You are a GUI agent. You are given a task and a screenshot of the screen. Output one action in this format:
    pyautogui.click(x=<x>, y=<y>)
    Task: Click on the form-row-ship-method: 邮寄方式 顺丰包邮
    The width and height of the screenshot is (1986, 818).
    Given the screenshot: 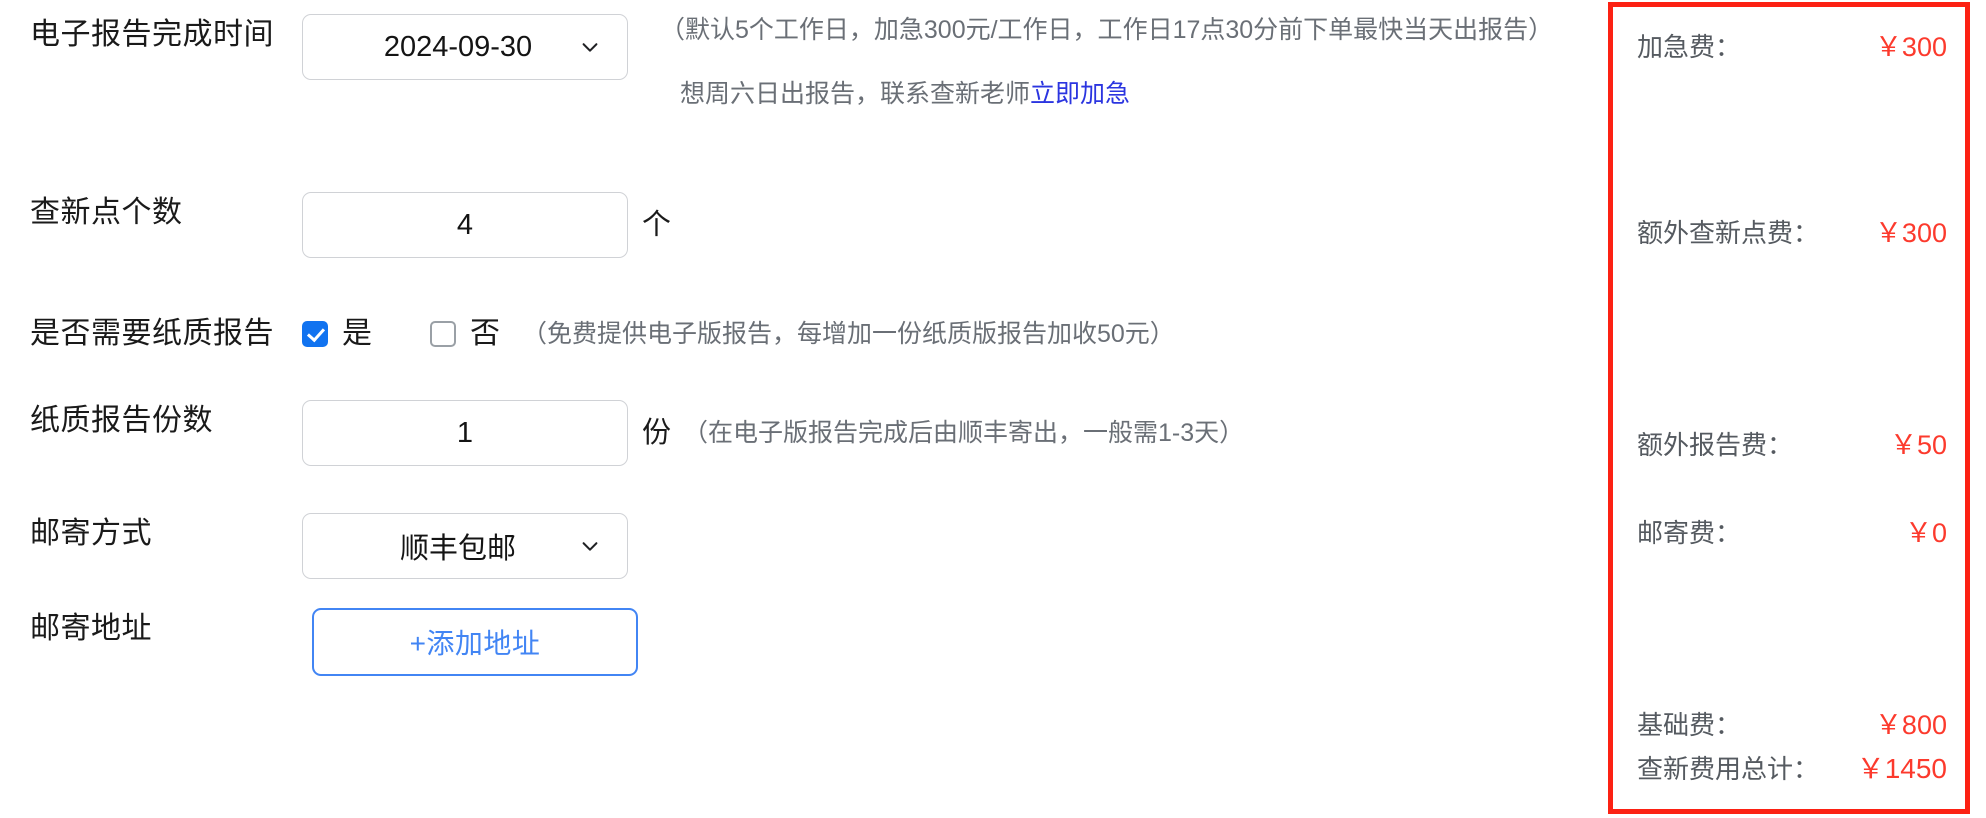 What is the action you would take?
    pyautogui.click(x=329, y=546)
    